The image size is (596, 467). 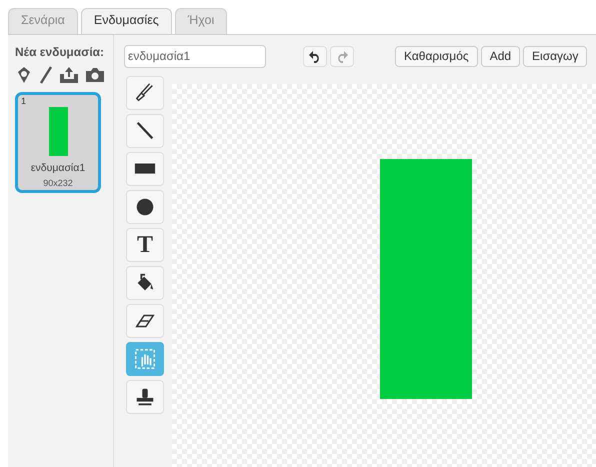 I want to click on costume-preview, so click(x=58, y=131).